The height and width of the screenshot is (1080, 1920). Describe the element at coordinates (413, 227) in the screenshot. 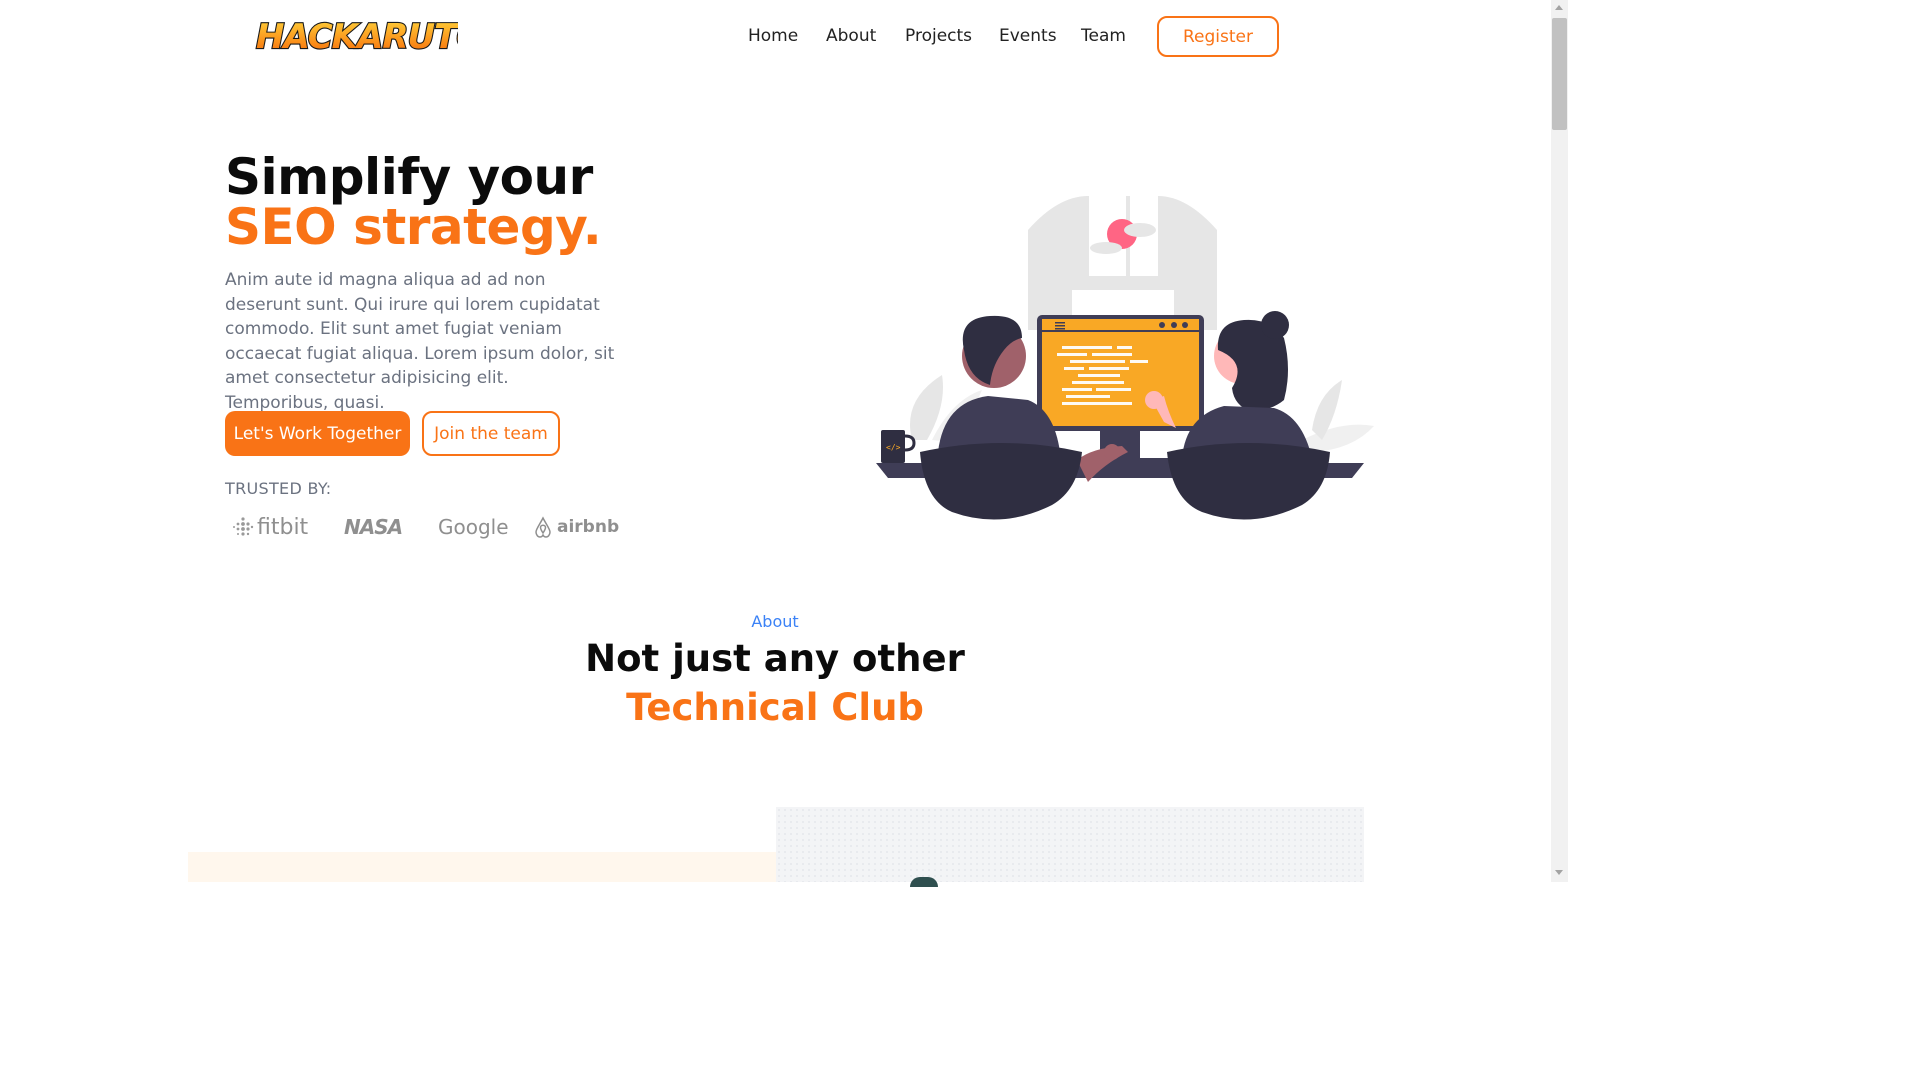

I see `hero-title-line2: SEO strategy.` at that location.